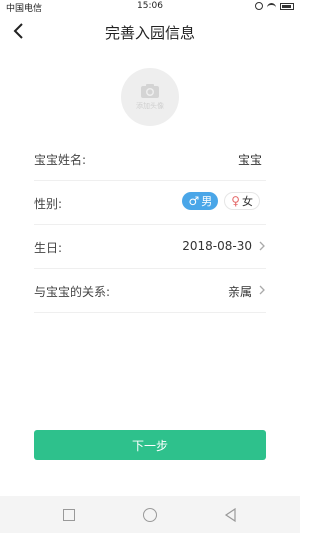 This screenshot has height=533, width=320. I want to click on battery-icon, so click(287, 6).